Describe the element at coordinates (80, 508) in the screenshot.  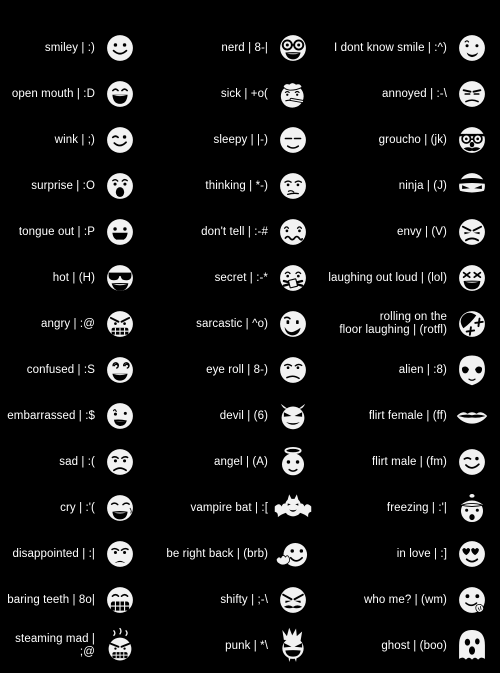
I see `emoticon-row: cry | :'(` at that location.